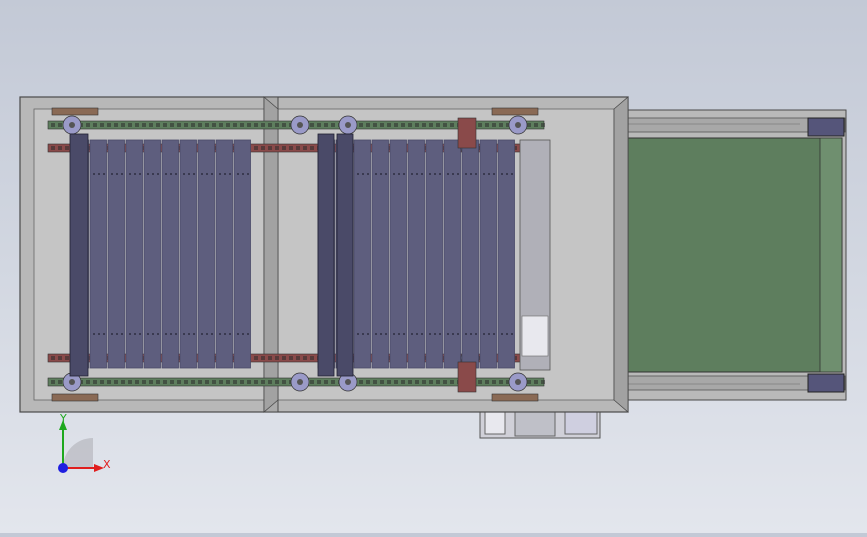 This screenshot has height=537, width=867. I want to click on side-guard, so click(535, 255).